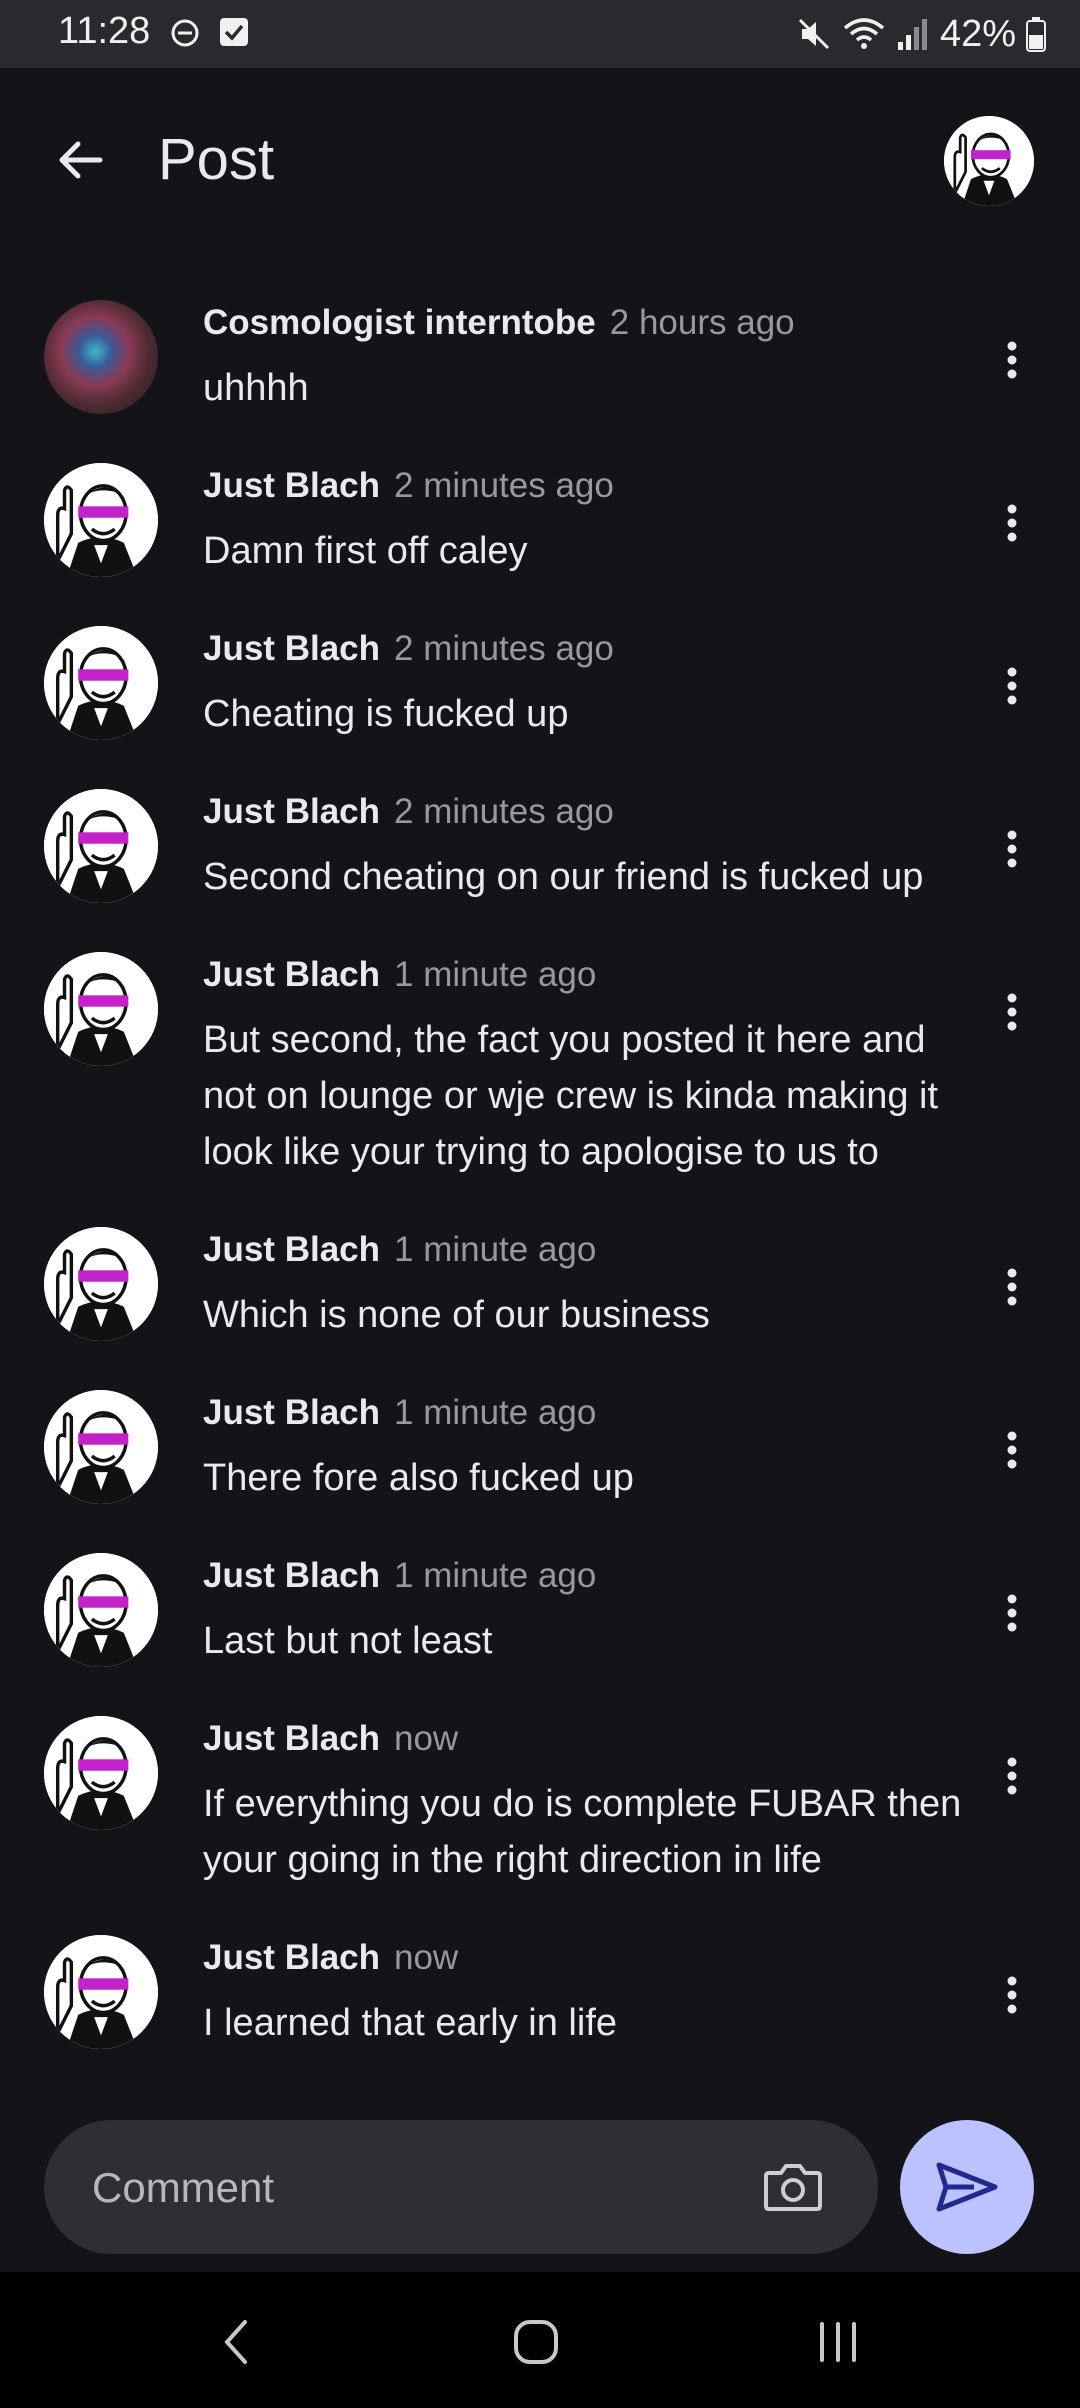 Image resolution: width=1080 pixels, height=2408 pixels. Describe the element at coordinates (912, 34) in the screenshot. I see `signal-icon` at that location.